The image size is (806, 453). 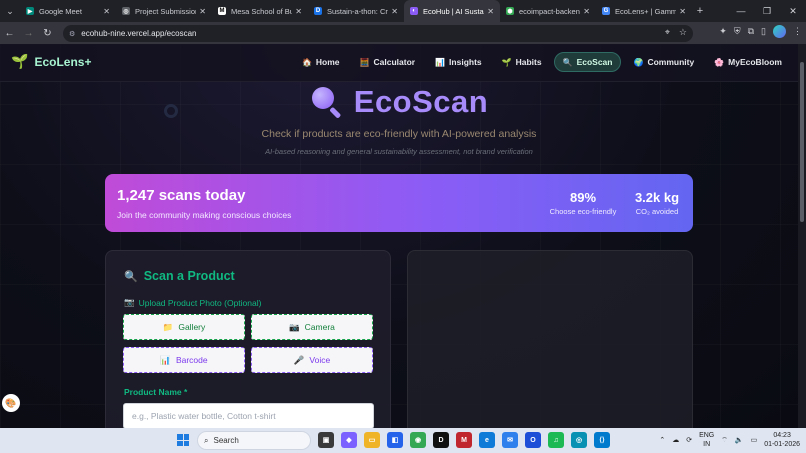 What do you see at coordinates (326, 440) in the screenshot?
I see `task-view-icon: ▣` at bounding box center [326, 440].